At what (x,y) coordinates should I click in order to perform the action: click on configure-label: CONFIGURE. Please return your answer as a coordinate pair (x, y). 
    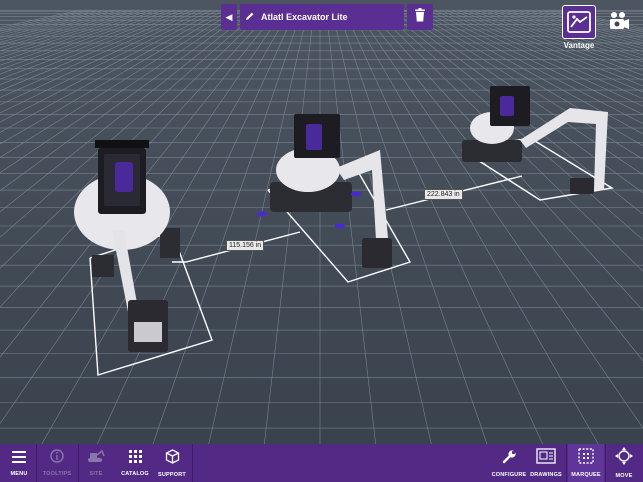
    Looking at the image, I should click on (509, 474).